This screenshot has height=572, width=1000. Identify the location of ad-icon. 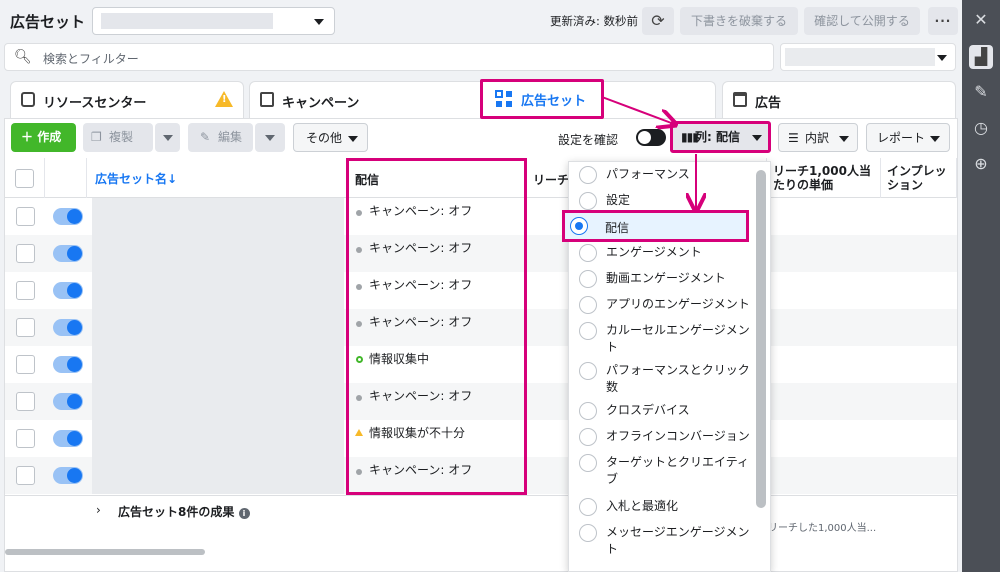
(740, 99).